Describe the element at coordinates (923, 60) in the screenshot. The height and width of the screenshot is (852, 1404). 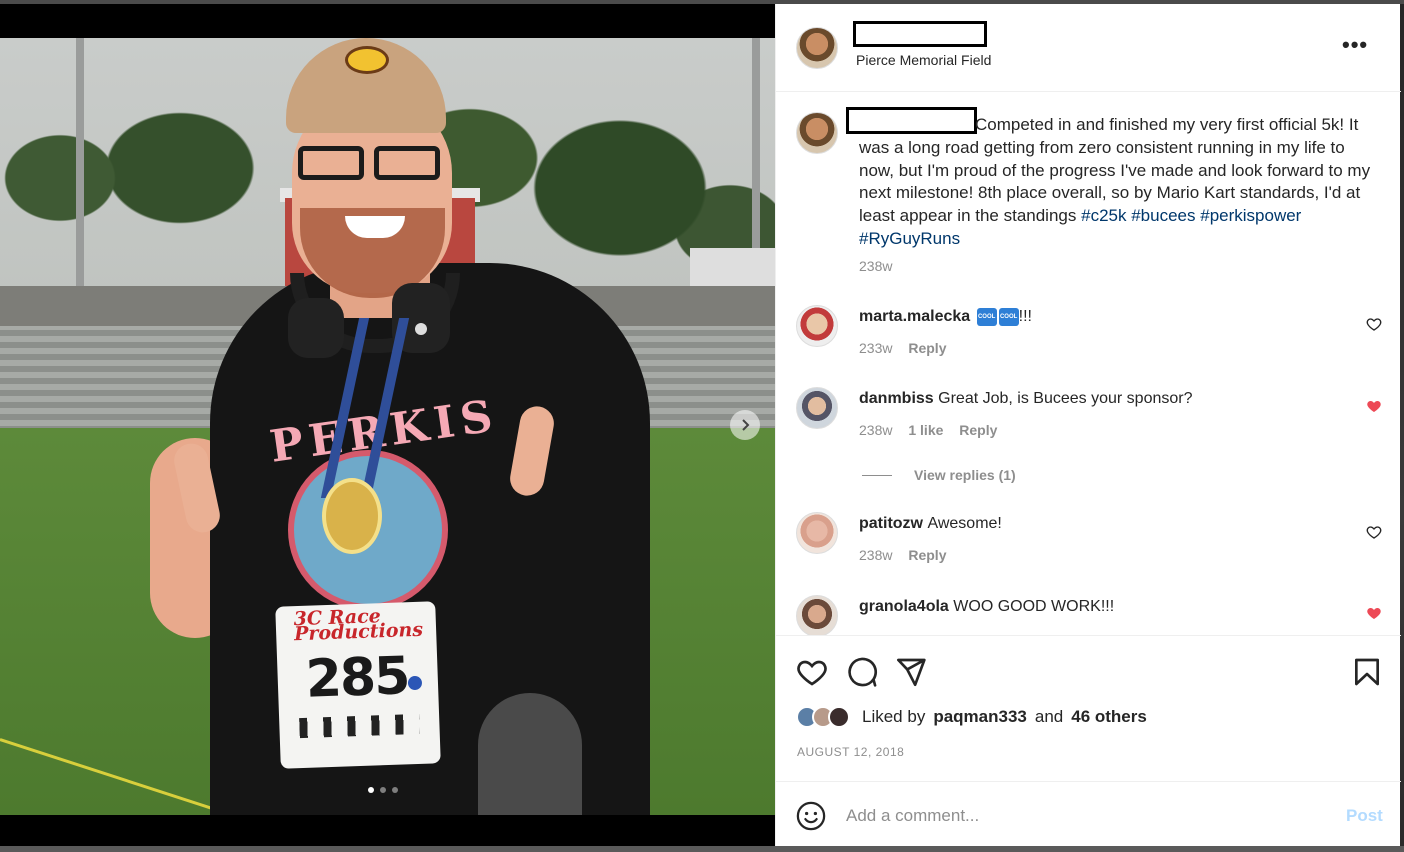
I see `post-location: Pierce Memorial Field` at that location.